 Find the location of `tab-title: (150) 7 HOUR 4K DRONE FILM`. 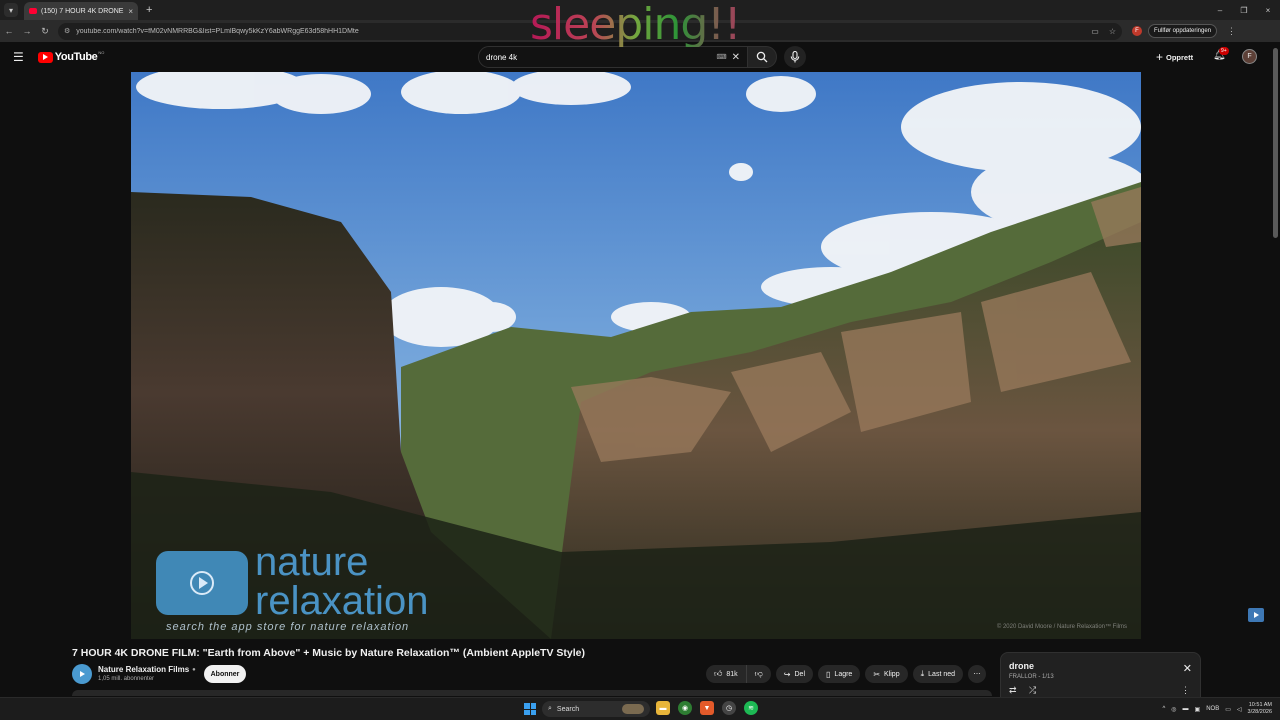

tab-title: (150) 7 HOUR 4K DRONE FILM is located at coordinates (83, 11).